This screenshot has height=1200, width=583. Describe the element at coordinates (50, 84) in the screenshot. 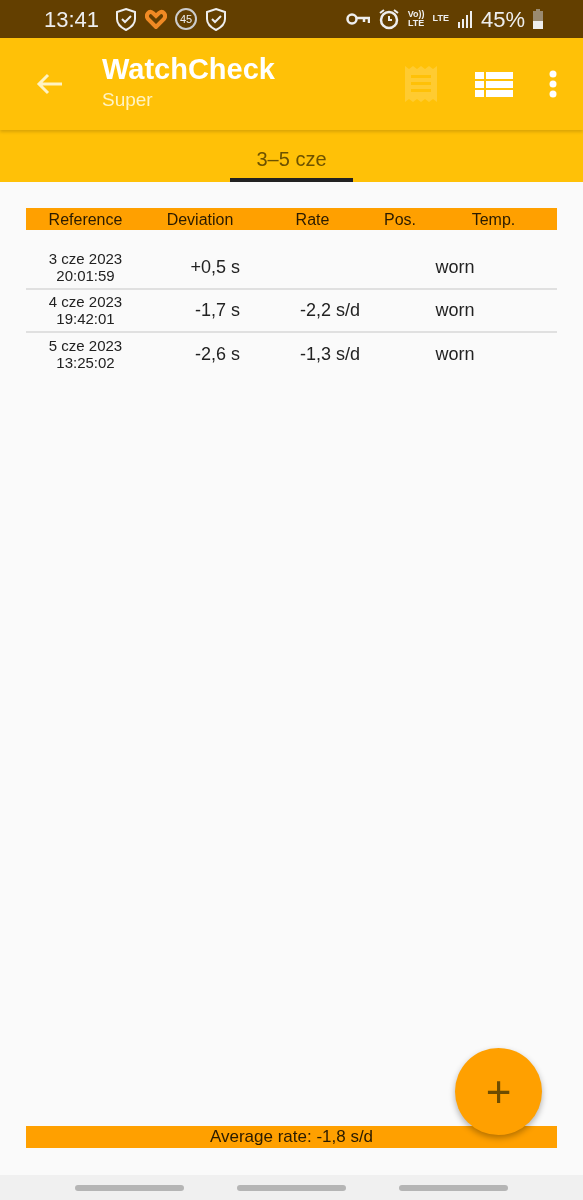

I see `back-arrow-icon` at that location.